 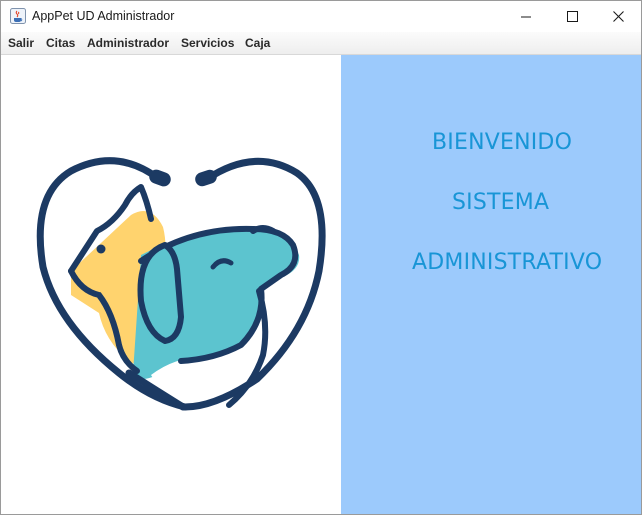 I want to click on welcome-line-3: ADMINISTRATIVO, so click(x=507, y=262).